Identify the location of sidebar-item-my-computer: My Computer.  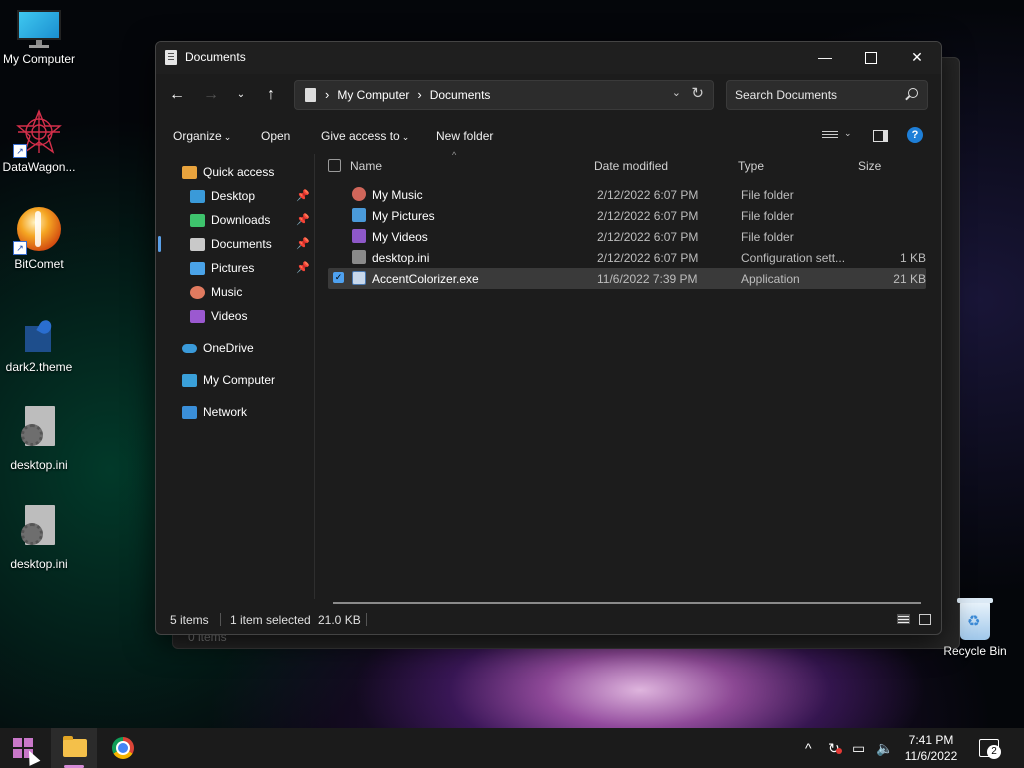
(228, 380).